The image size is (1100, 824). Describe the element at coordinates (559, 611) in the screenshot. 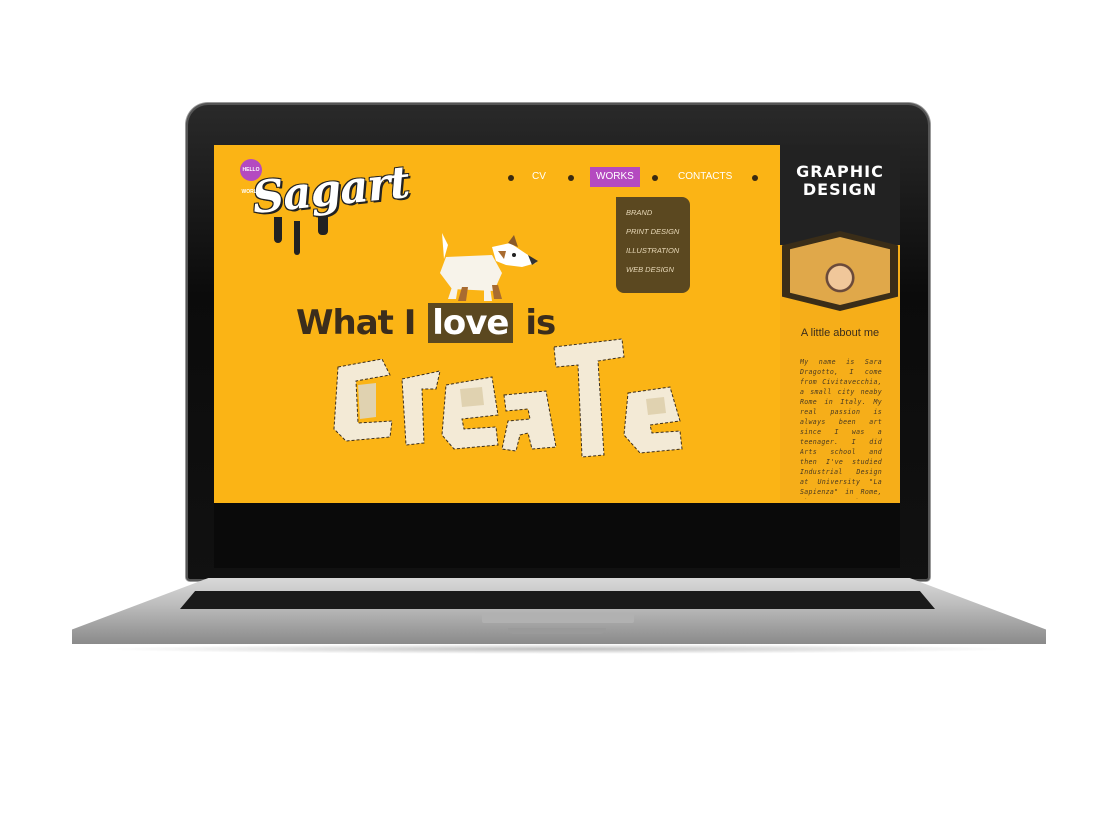

I see `laptop-base` at that location.